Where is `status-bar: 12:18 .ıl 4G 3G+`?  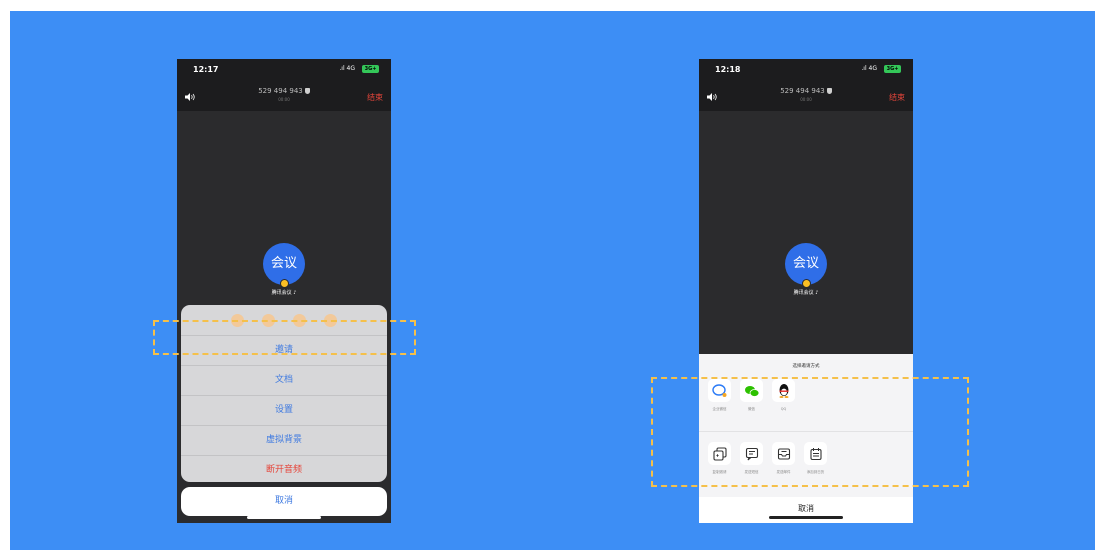 status-bar: 12:18 .ıl 4G 3G+ is located at coordinates (806, 70).